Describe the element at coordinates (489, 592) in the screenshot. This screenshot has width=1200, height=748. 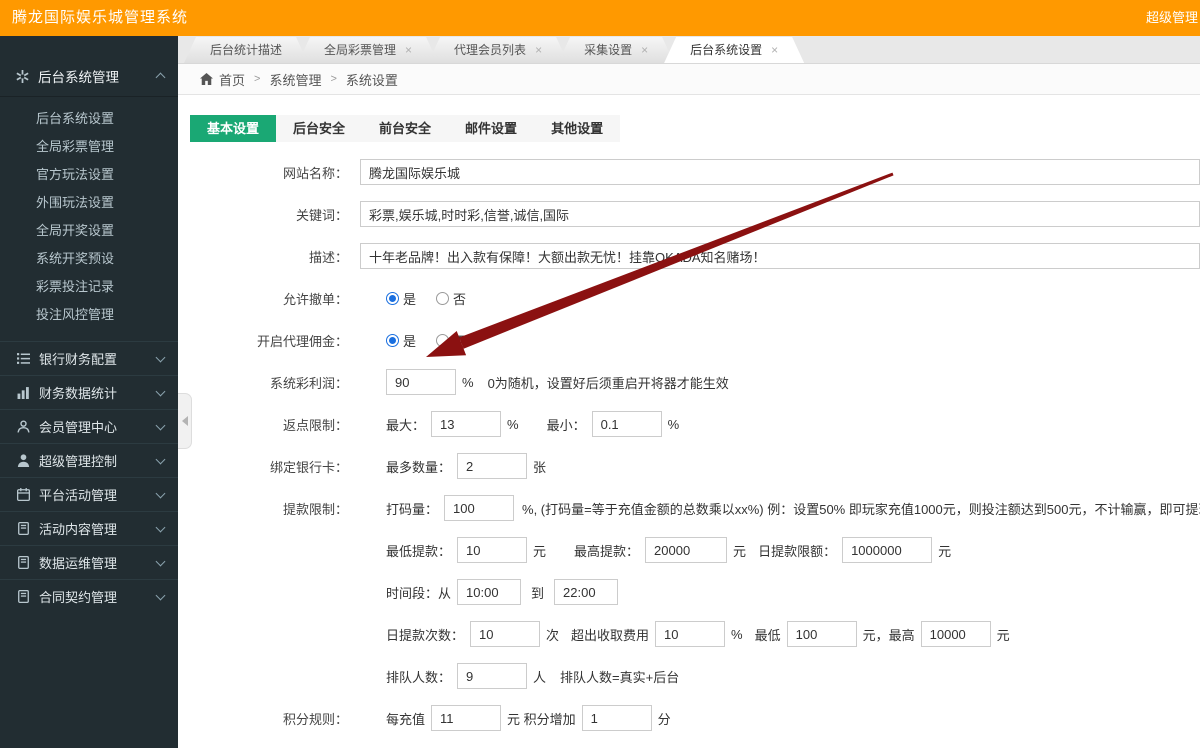
I see `time-from-input` at that location.